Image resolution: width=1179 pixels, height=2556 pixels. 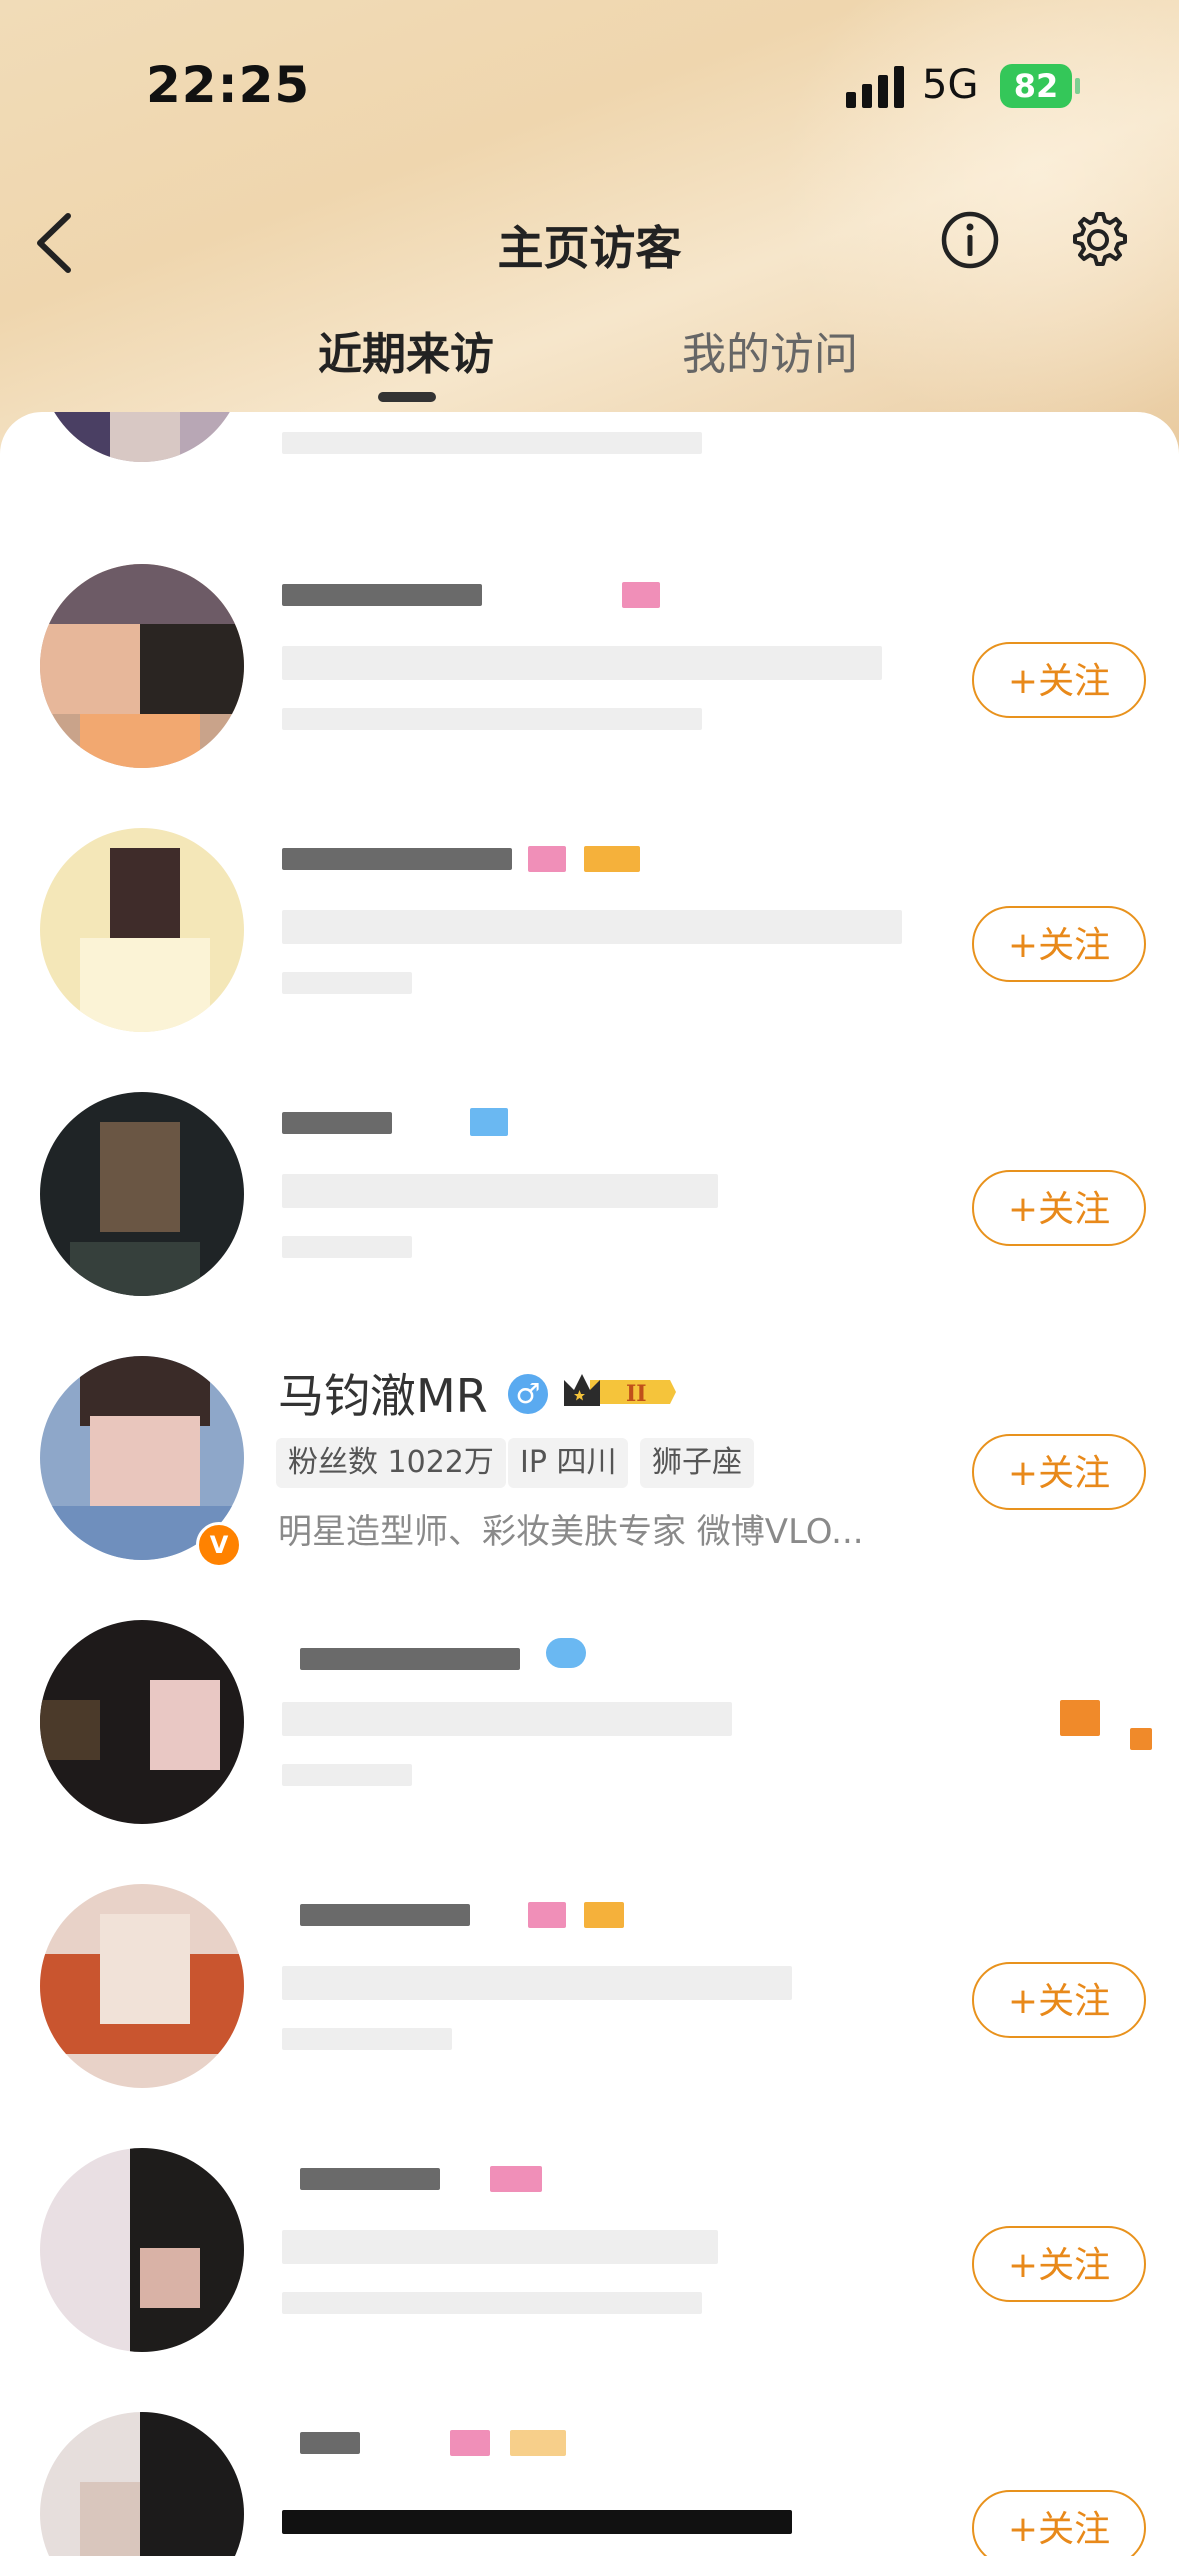 What do you see at coordinates (568, 1463) in the screenshot?
I see `tag-ip: IP 四川` at bounding box center [568, 1463].